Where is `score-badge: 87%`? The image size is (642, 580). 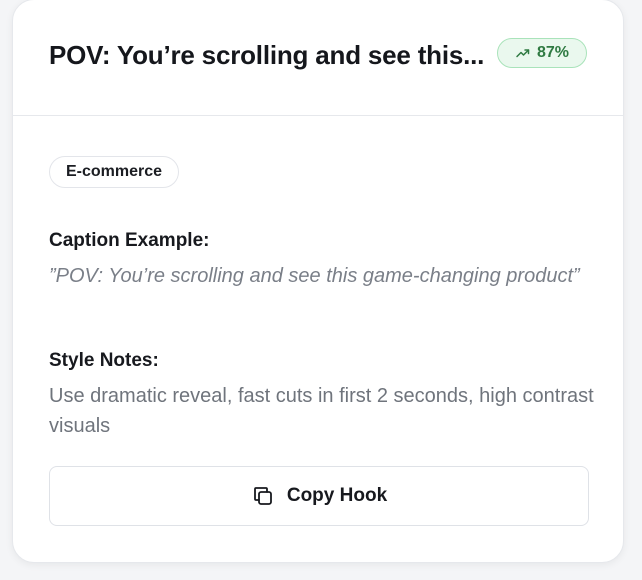
score-badge: 87% is located at coordinates (542, 53).